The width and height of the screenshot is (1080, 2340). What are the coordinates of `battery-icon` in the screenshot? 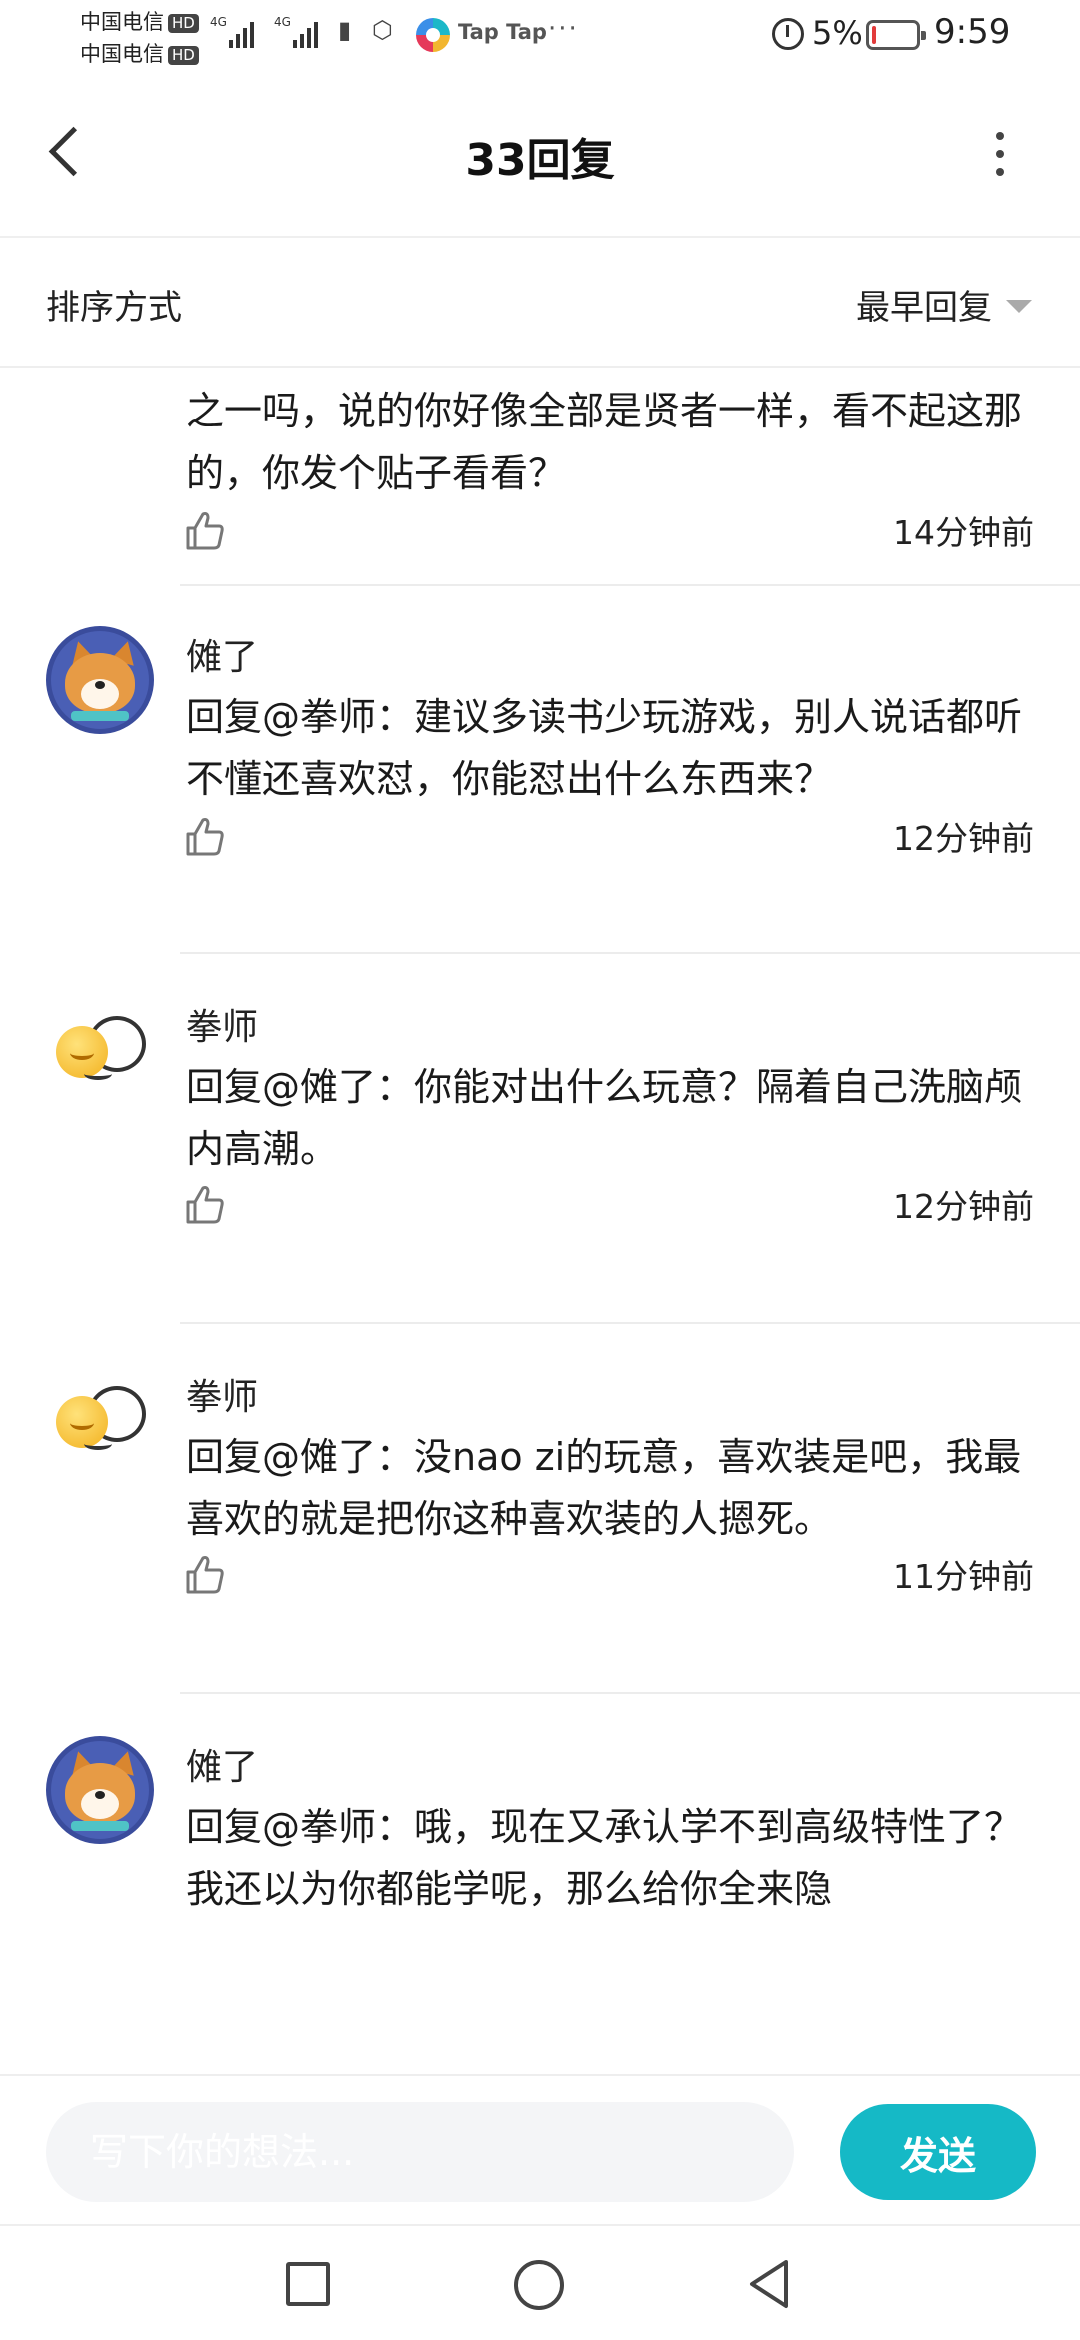 It's located at (896, 35).